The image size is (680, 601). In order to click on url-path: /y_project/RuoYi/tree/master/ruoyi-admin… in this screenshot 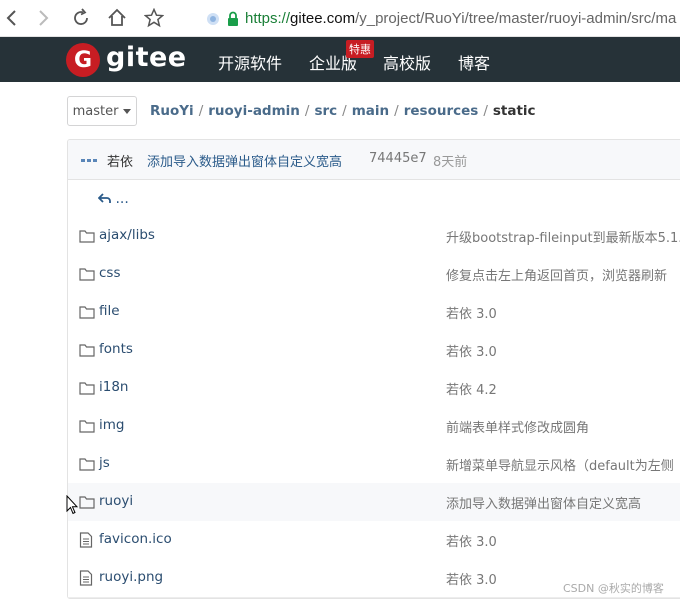, I will do `click(516, 18)`.